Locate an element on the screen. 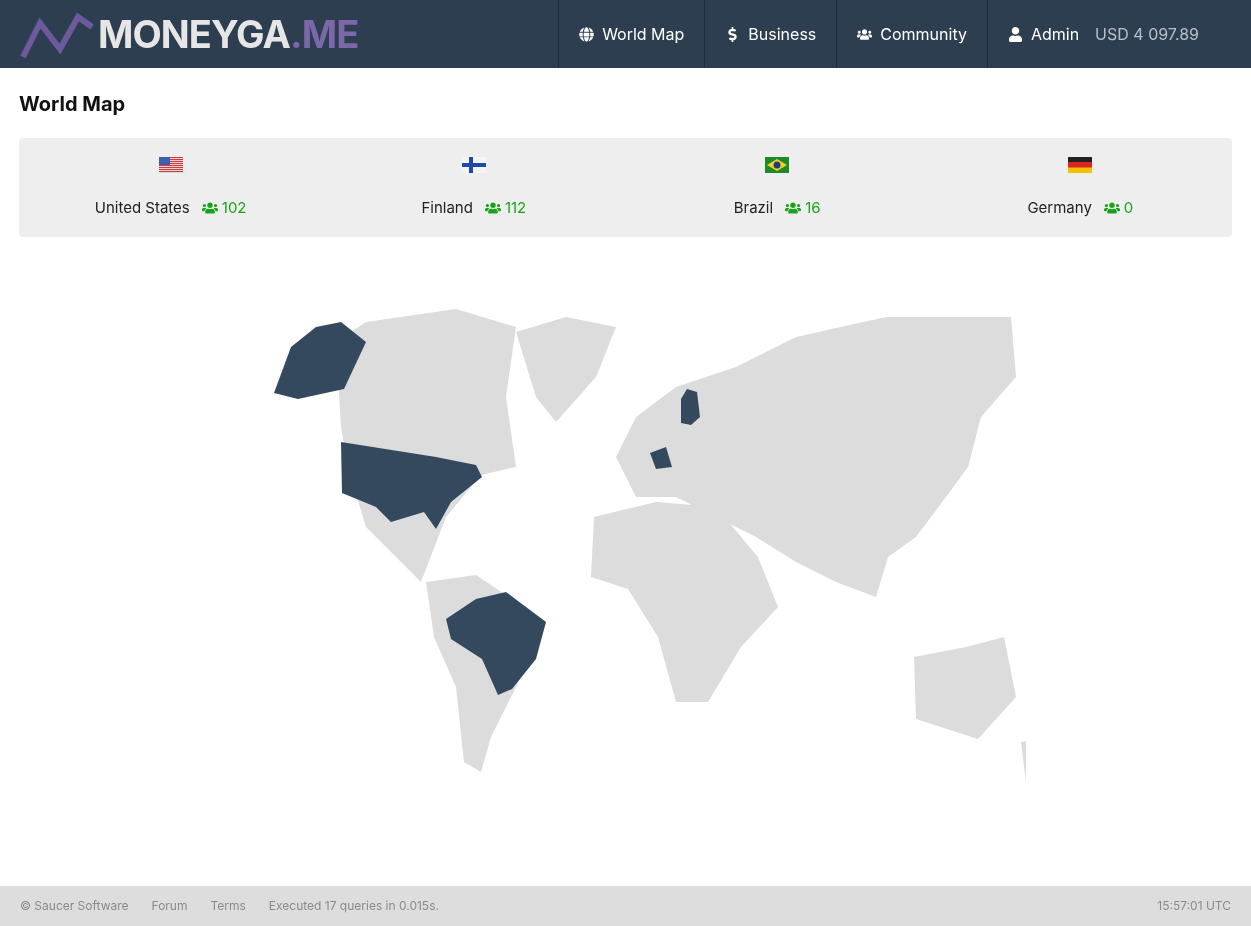  nav-link: Business is located at coordinates (770, 34).